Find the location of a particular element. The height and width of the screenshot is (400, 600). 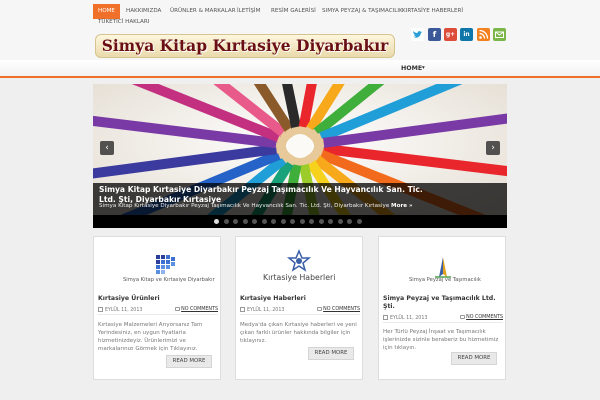

card-title: Kırtasiye Ürünleri is located at coordinates (158, 299).